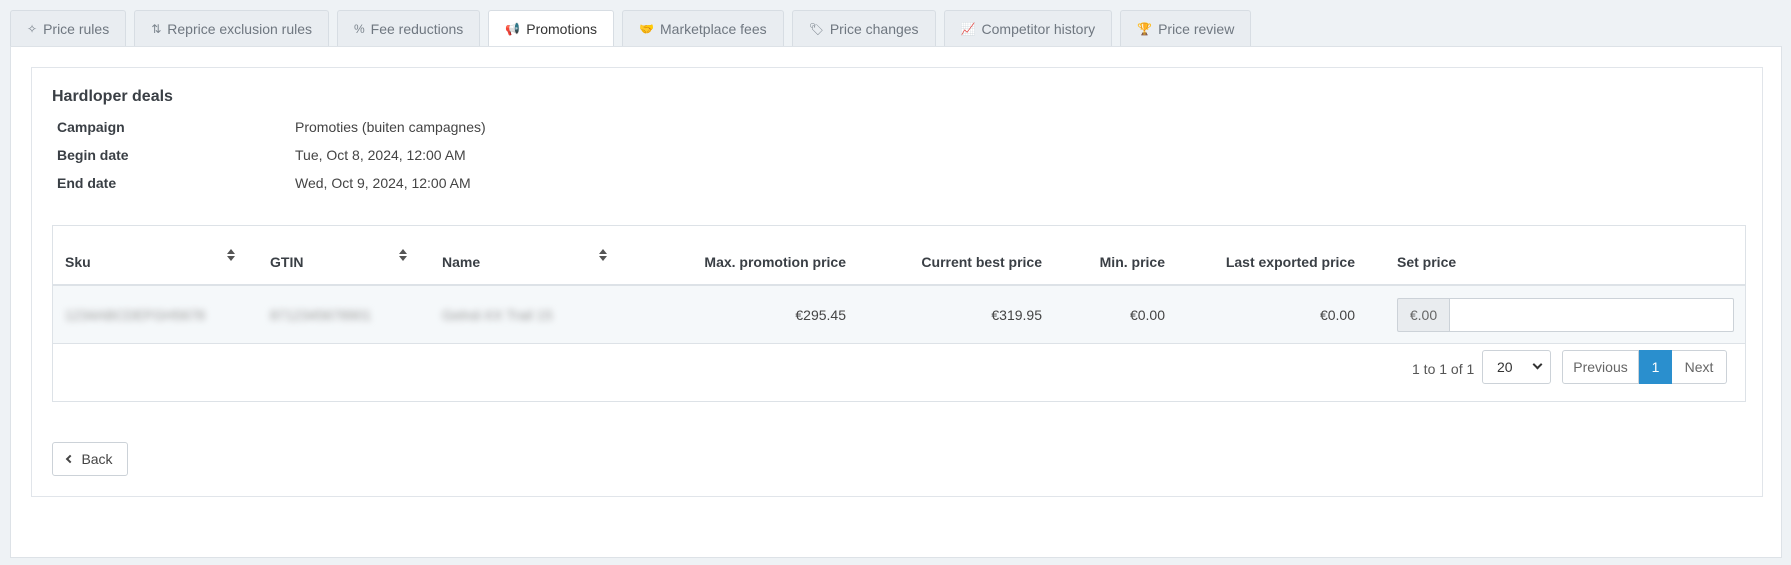 The width and height of the screenshot is (1791, 565). Describe the element at coordinates (816, 29) in the screenshot. I see `tag-icon: 🏷` at that location.